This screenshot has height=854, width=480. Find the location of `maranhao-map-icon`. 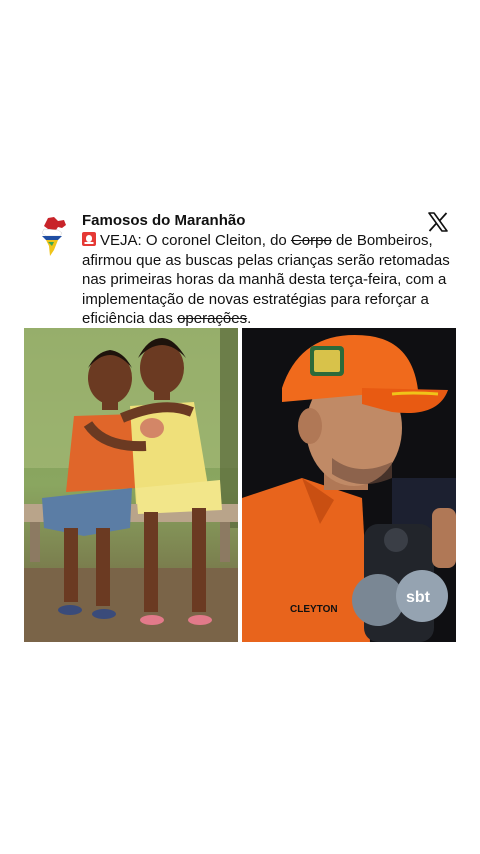

maranhao-map-icon is located at coordinates (53, 237).